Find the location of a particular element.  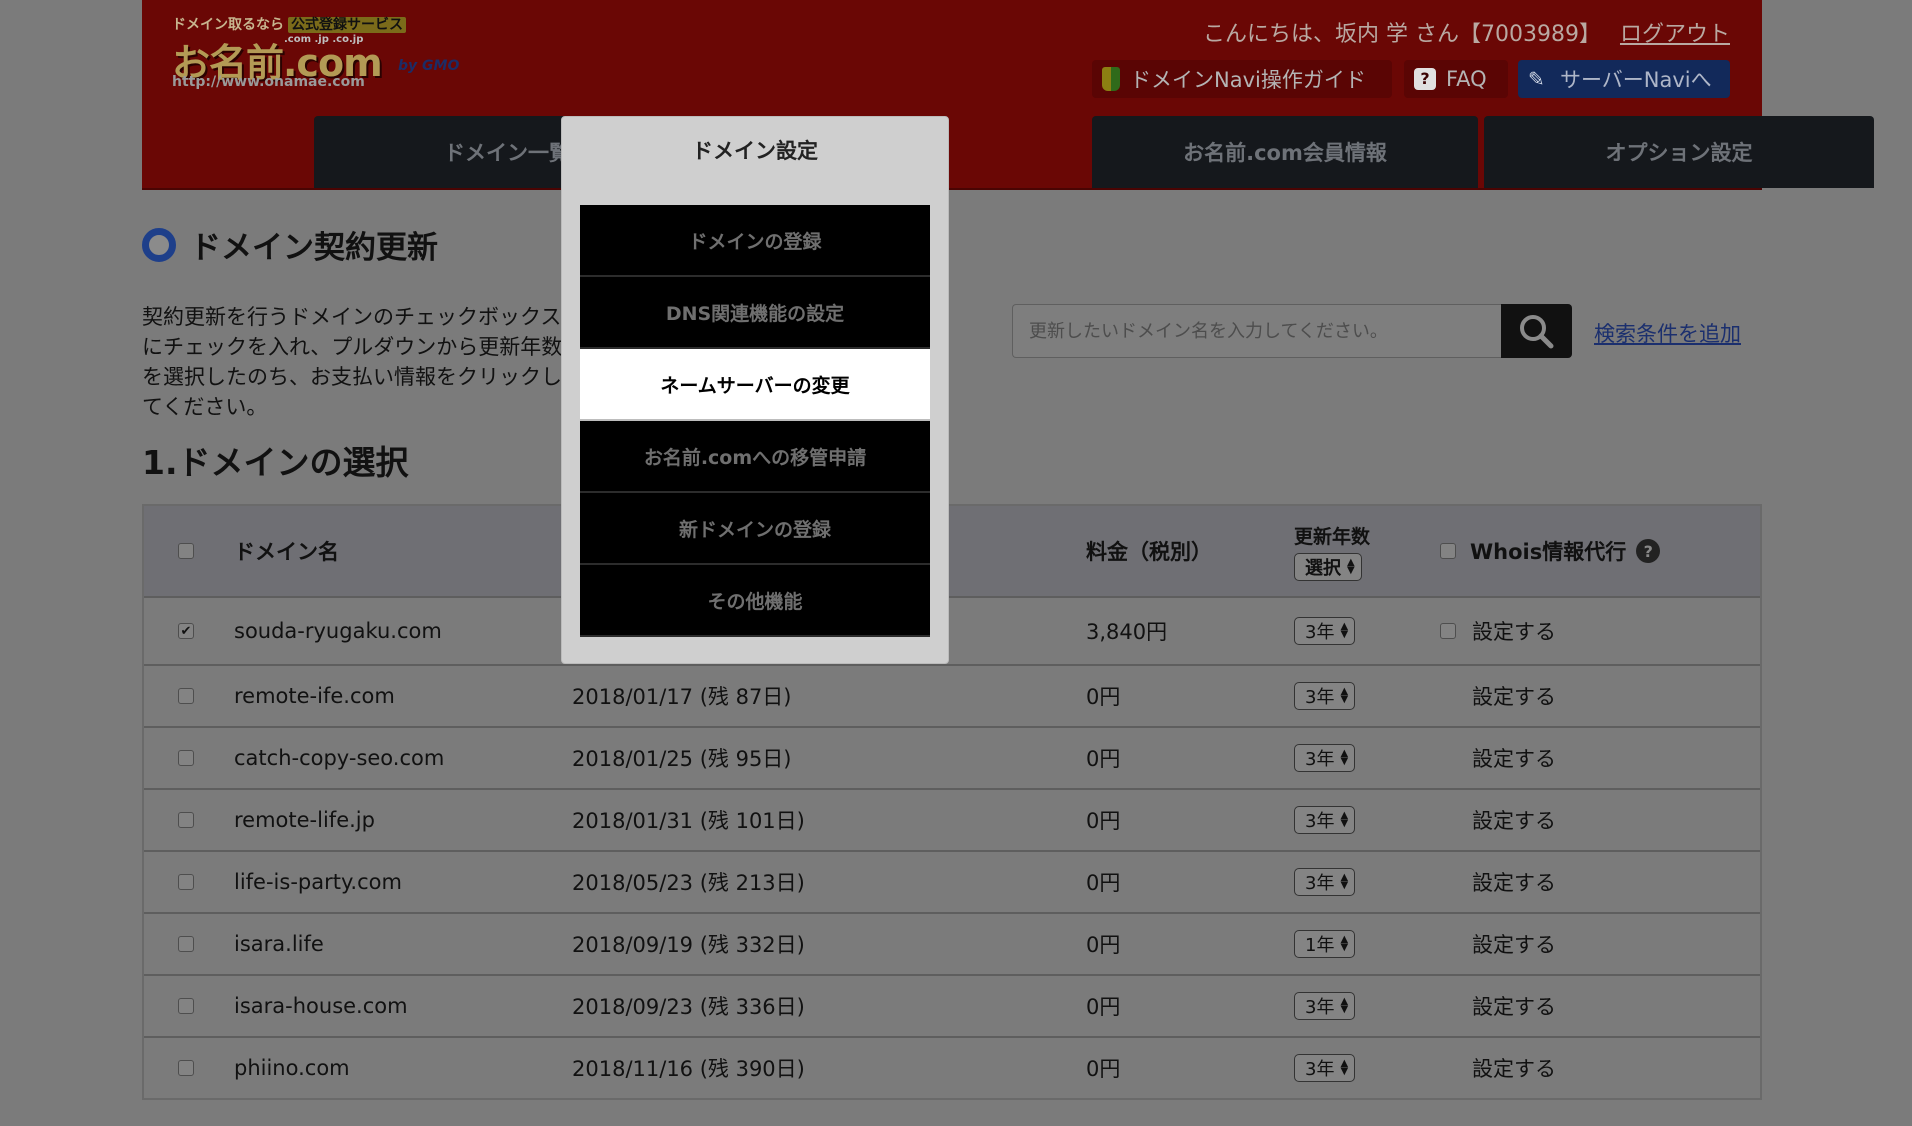

select-all-cell is located at coordinates (186, 551).